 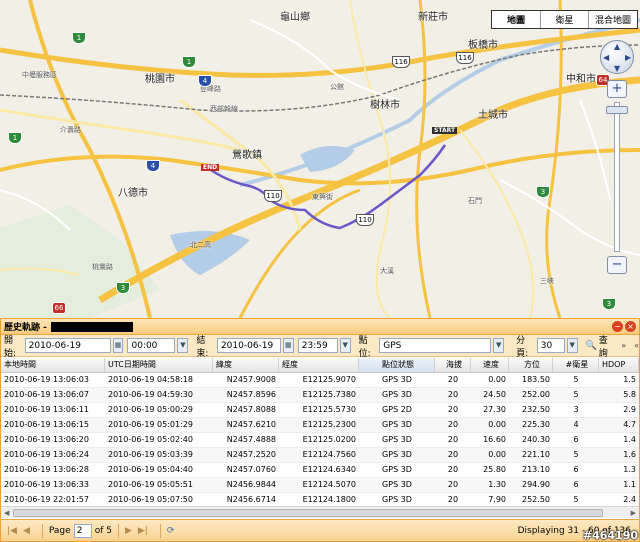 What do you see at coordinates (497, 454) in the screenshot?
I see `table-cell: 0.00` at bounding box center [497, 454].